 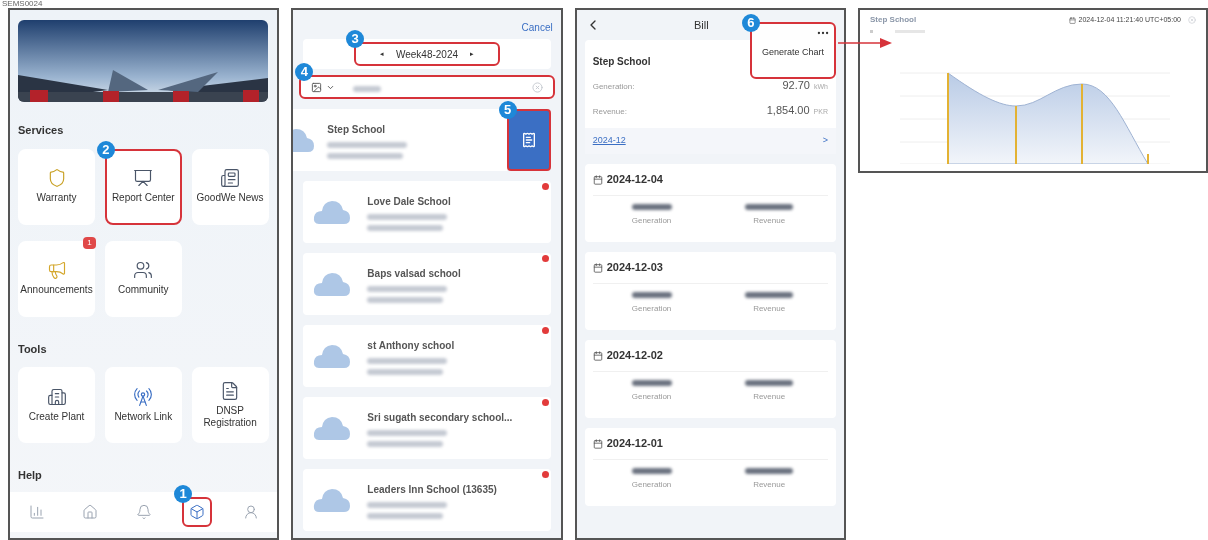 I want to click on step-number: 6, so click(x=751, y=23).